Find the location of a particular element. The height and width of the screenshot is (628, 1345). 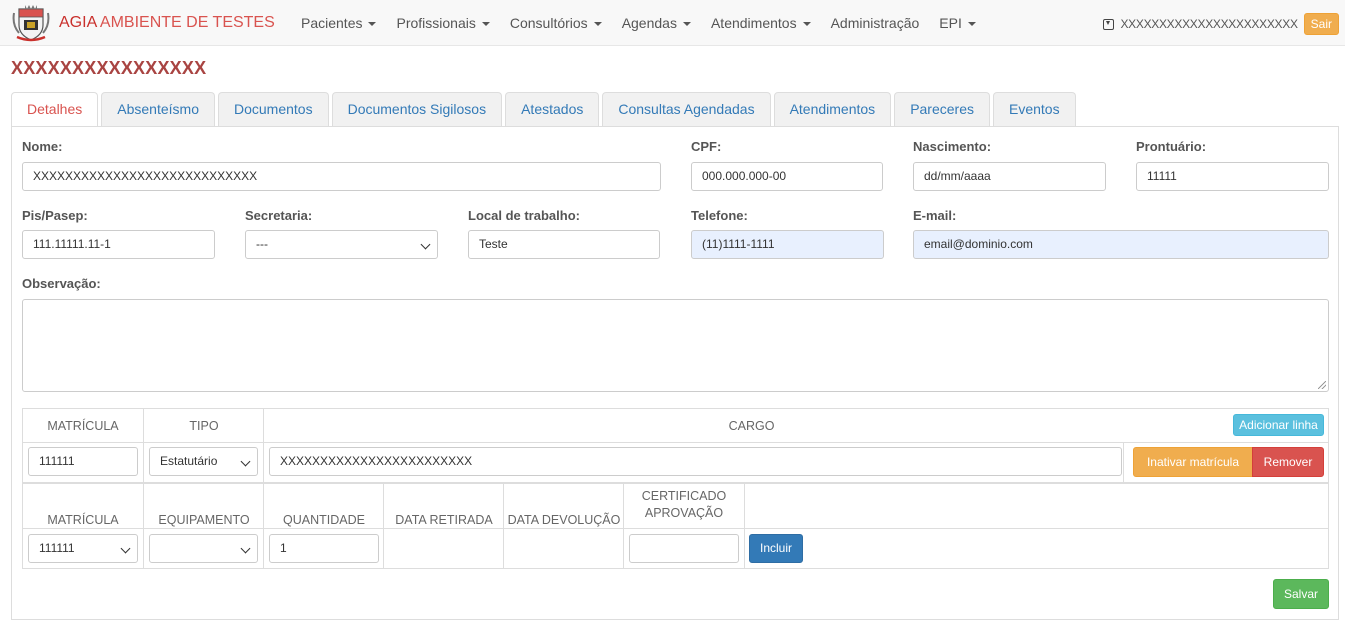

pis-label: Pis/Pasep: is located at coordinates (55, 215).